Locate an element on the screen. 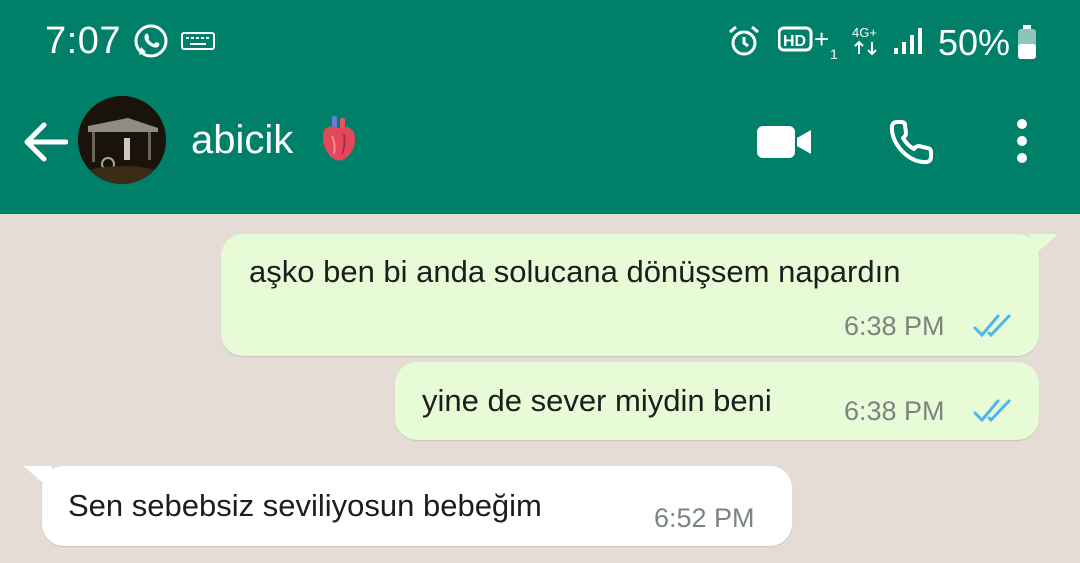 Image resolution: width=1080 pixels, height=563 pixels. keyboard-icon is located at coordinates (198, 43).